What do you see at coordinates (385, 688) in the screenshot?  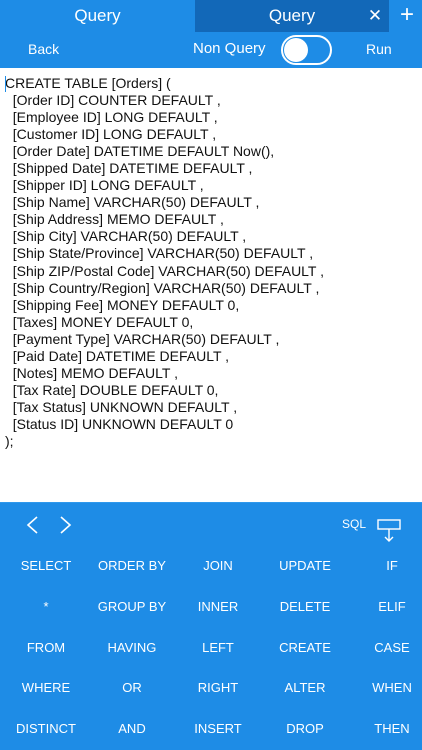 I see `keyword-key: WHEN` at bounding box center [385, 688].